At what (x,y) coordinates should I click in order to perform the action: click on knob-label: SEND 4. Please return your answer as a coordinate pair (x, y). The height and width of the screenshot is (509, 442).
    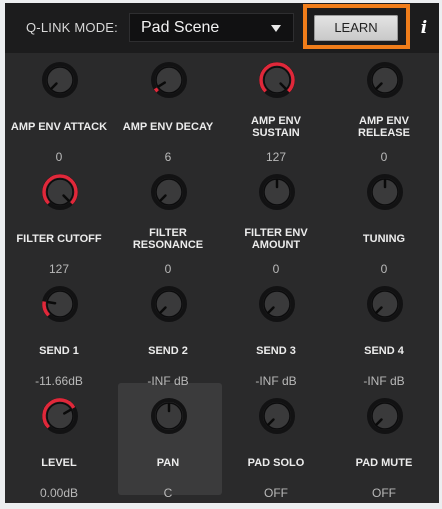
    Looking at the image, I should click on (384, 351).